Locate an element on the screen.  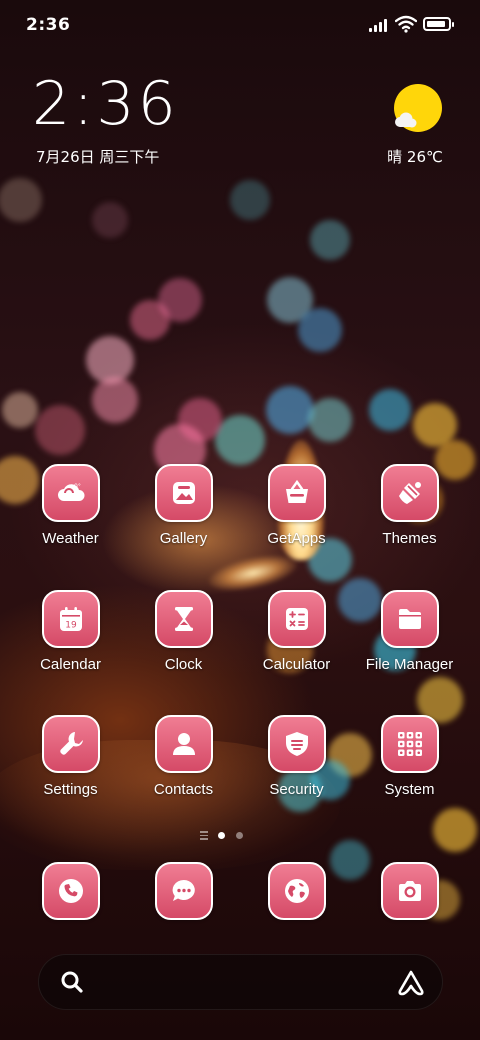
getapps-tile is located at coordinates (296, 493).